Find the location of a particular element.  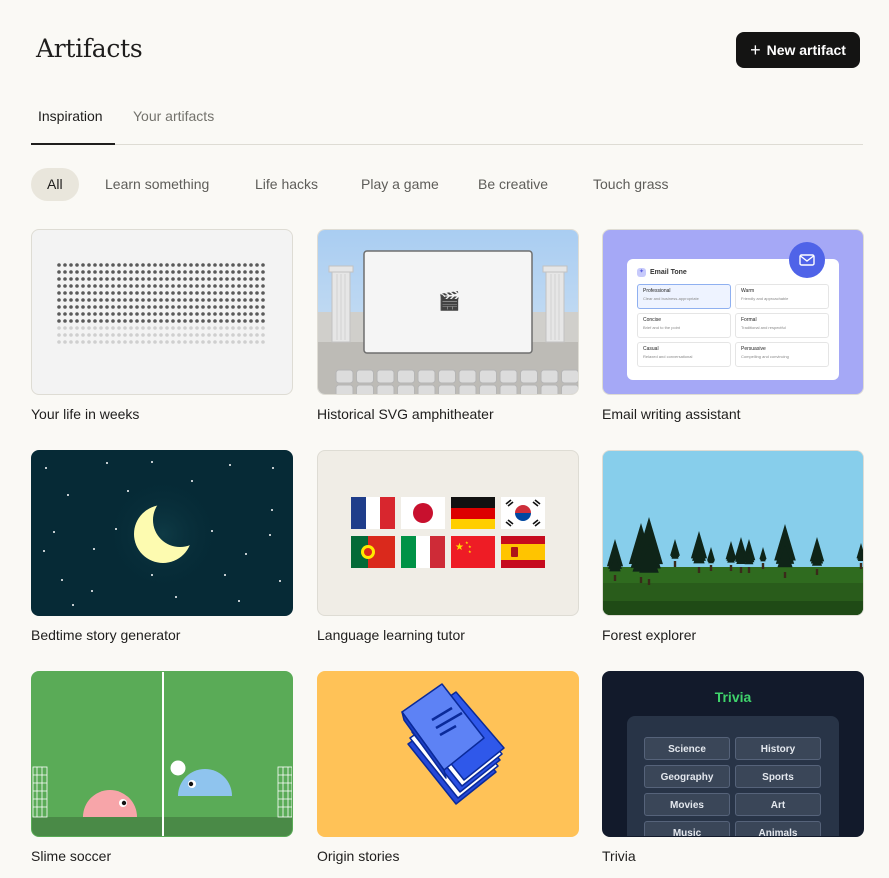

thumbnail-dot-grid is located at coordinates (162, 312).